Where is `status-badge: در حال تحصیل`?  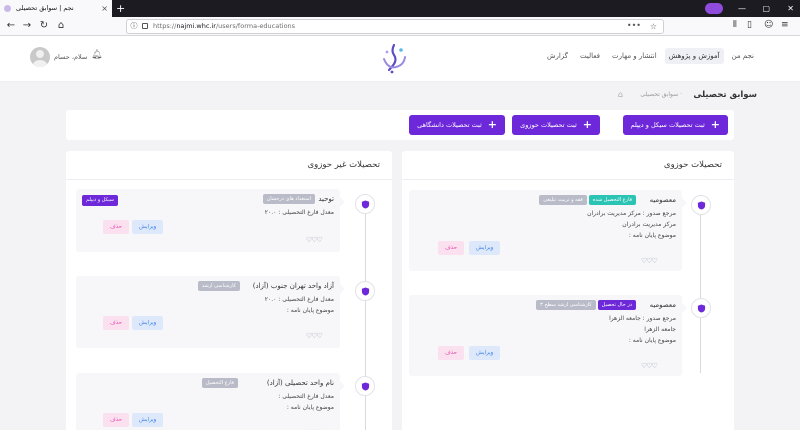
status-badge: در حال تحصیل is located at coordinates (616, 305).